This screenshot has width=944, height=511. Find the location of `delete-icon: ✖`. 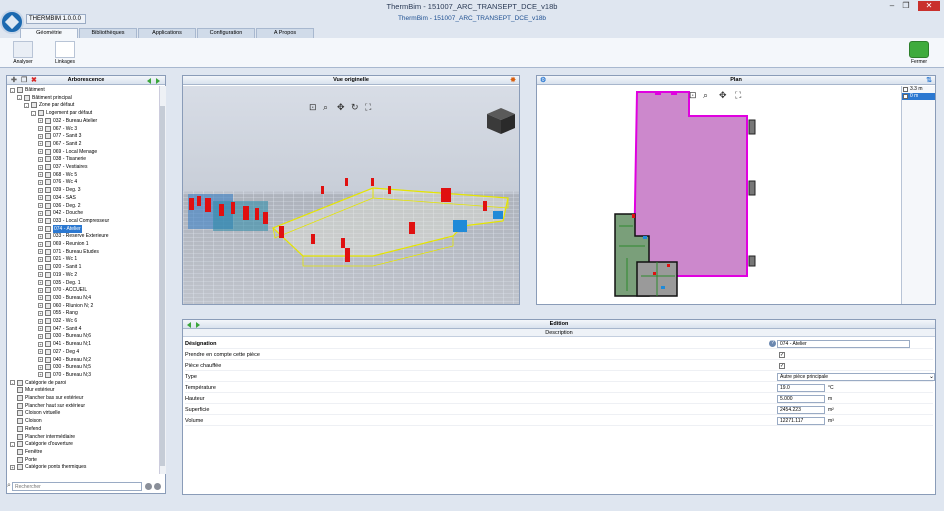

delete-icon: ✖ is located at coordinates (34, 80).